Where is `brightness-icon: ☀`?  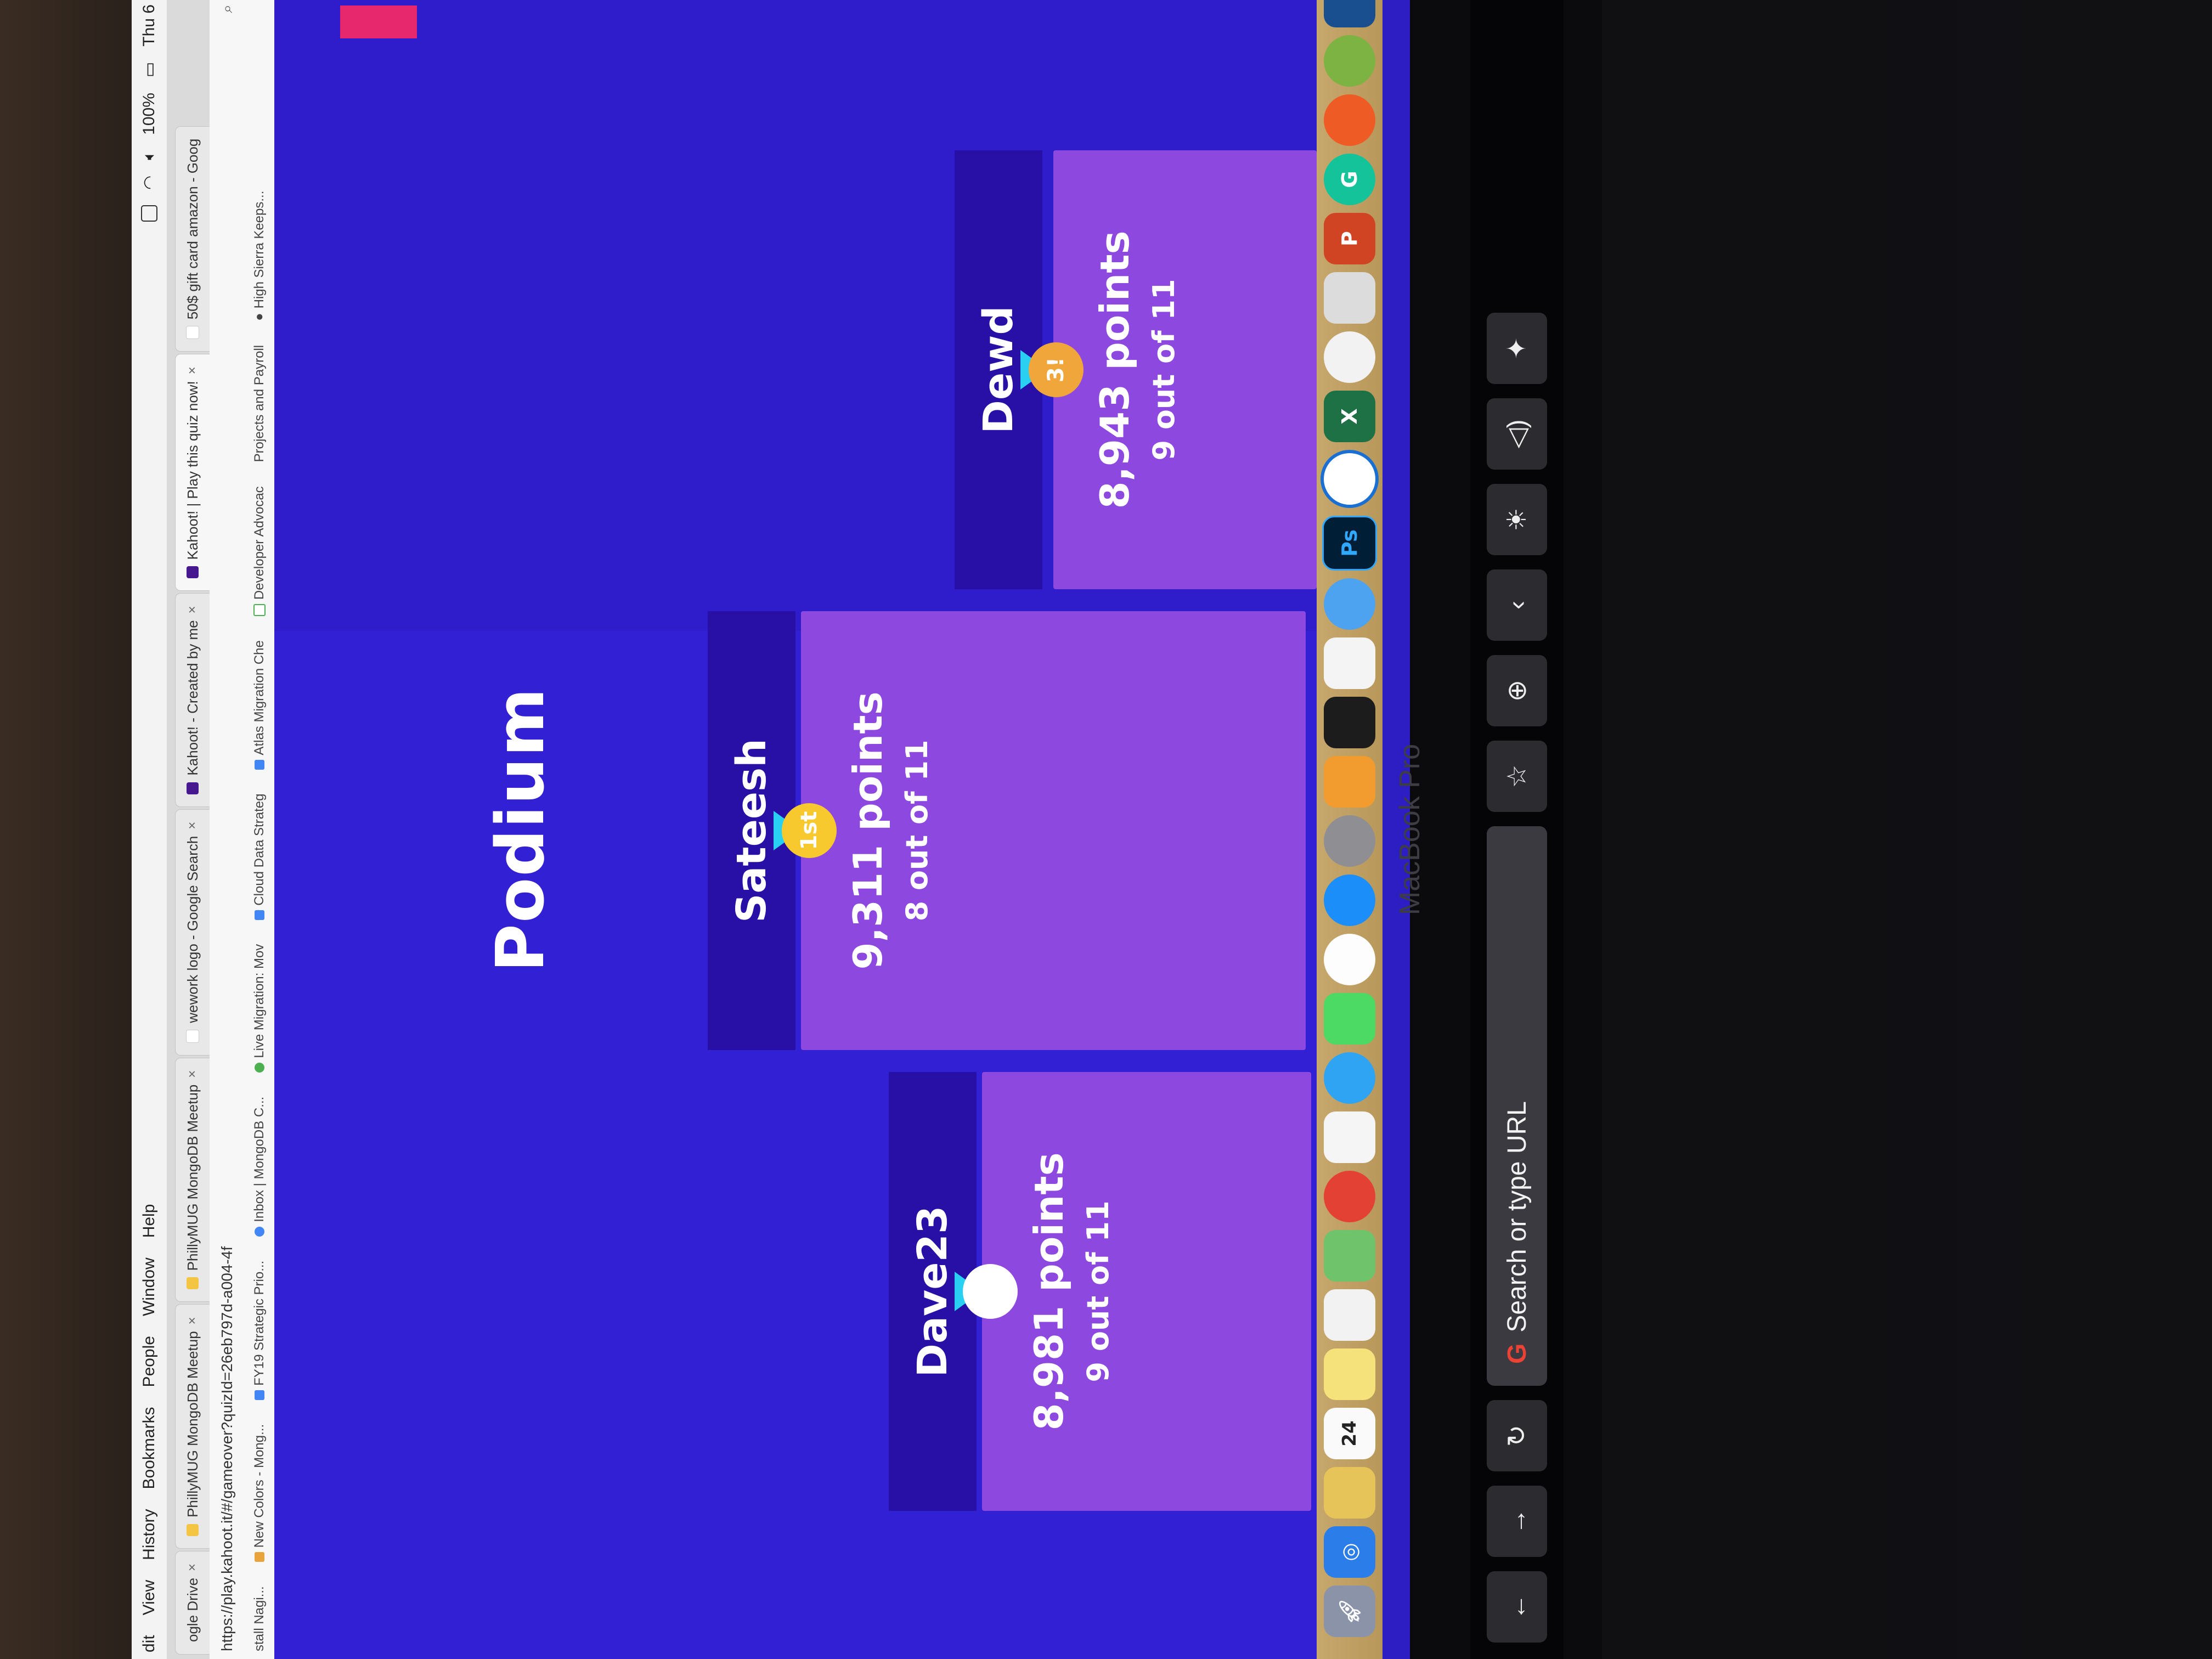
brightness-icon: ☀ is located at coordinates (1517, 519).